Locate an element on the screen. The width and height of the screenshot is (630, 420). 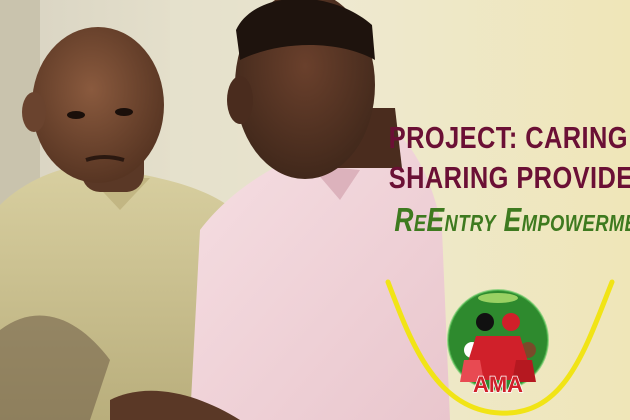
headline-line-1: PROJECT: CARING AND is located at coordinates (509, 137).